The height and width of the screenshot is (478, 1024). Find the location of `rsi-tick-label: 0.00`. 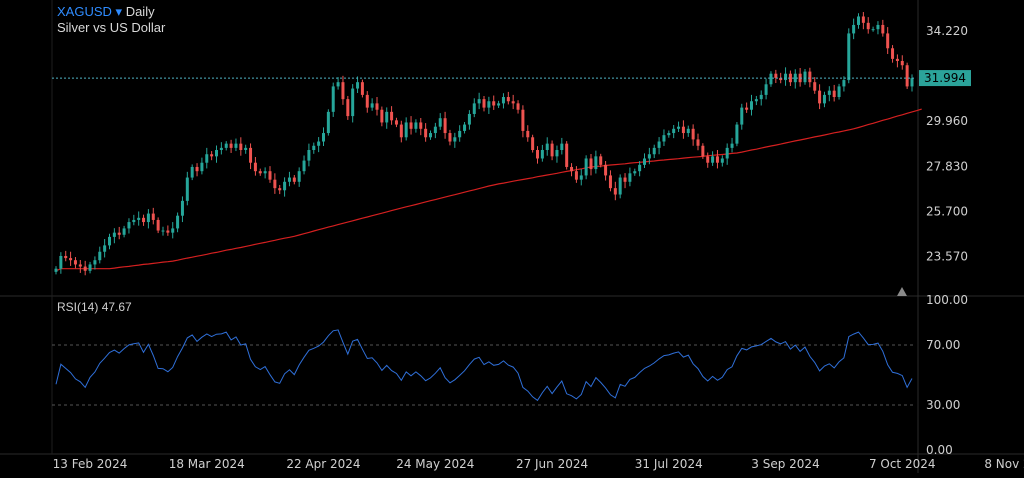

rsi-tick-label: 0.00 is located at coordinates (939, 450).